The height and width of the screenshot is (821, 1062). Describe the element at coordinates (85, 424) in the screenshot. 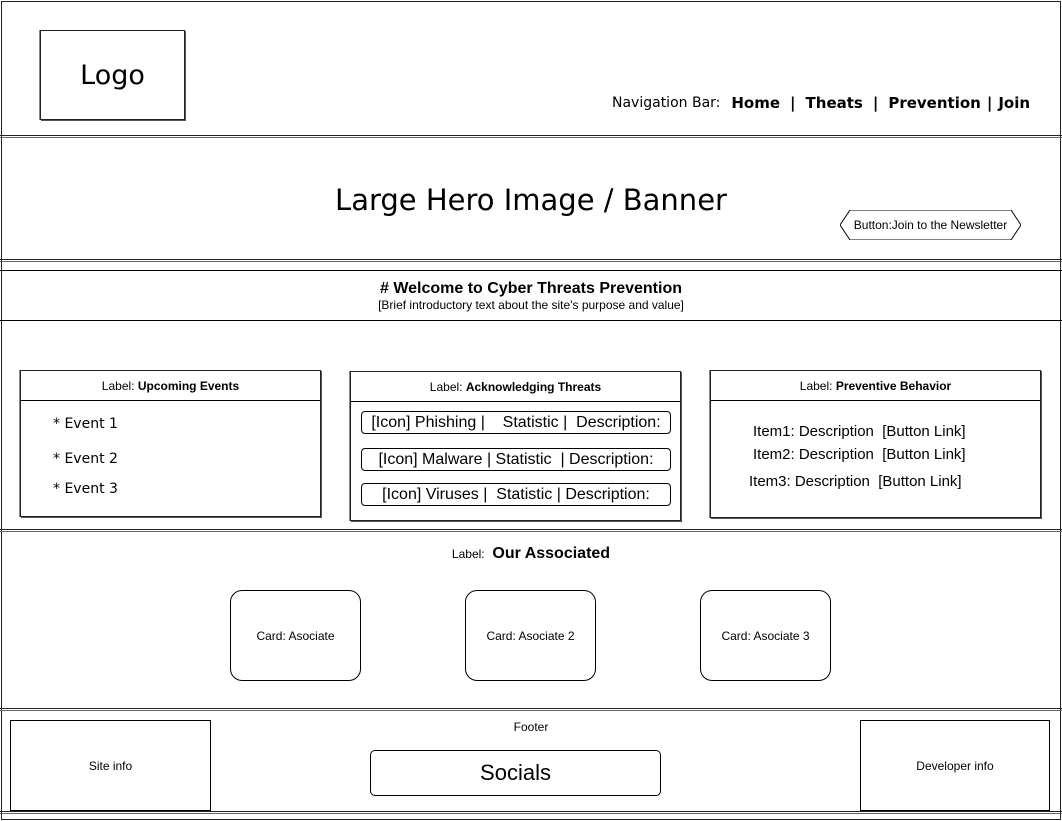

I see `event-item: * Event 1` at that location.